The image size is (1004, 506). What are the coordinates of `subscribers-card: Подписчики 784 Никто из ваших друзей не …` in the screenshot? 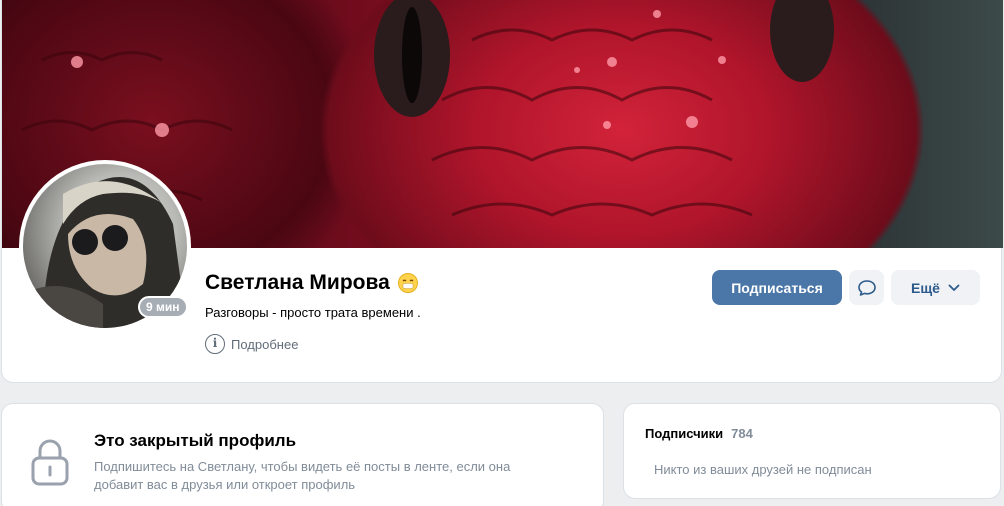 It's located at (812, 451).